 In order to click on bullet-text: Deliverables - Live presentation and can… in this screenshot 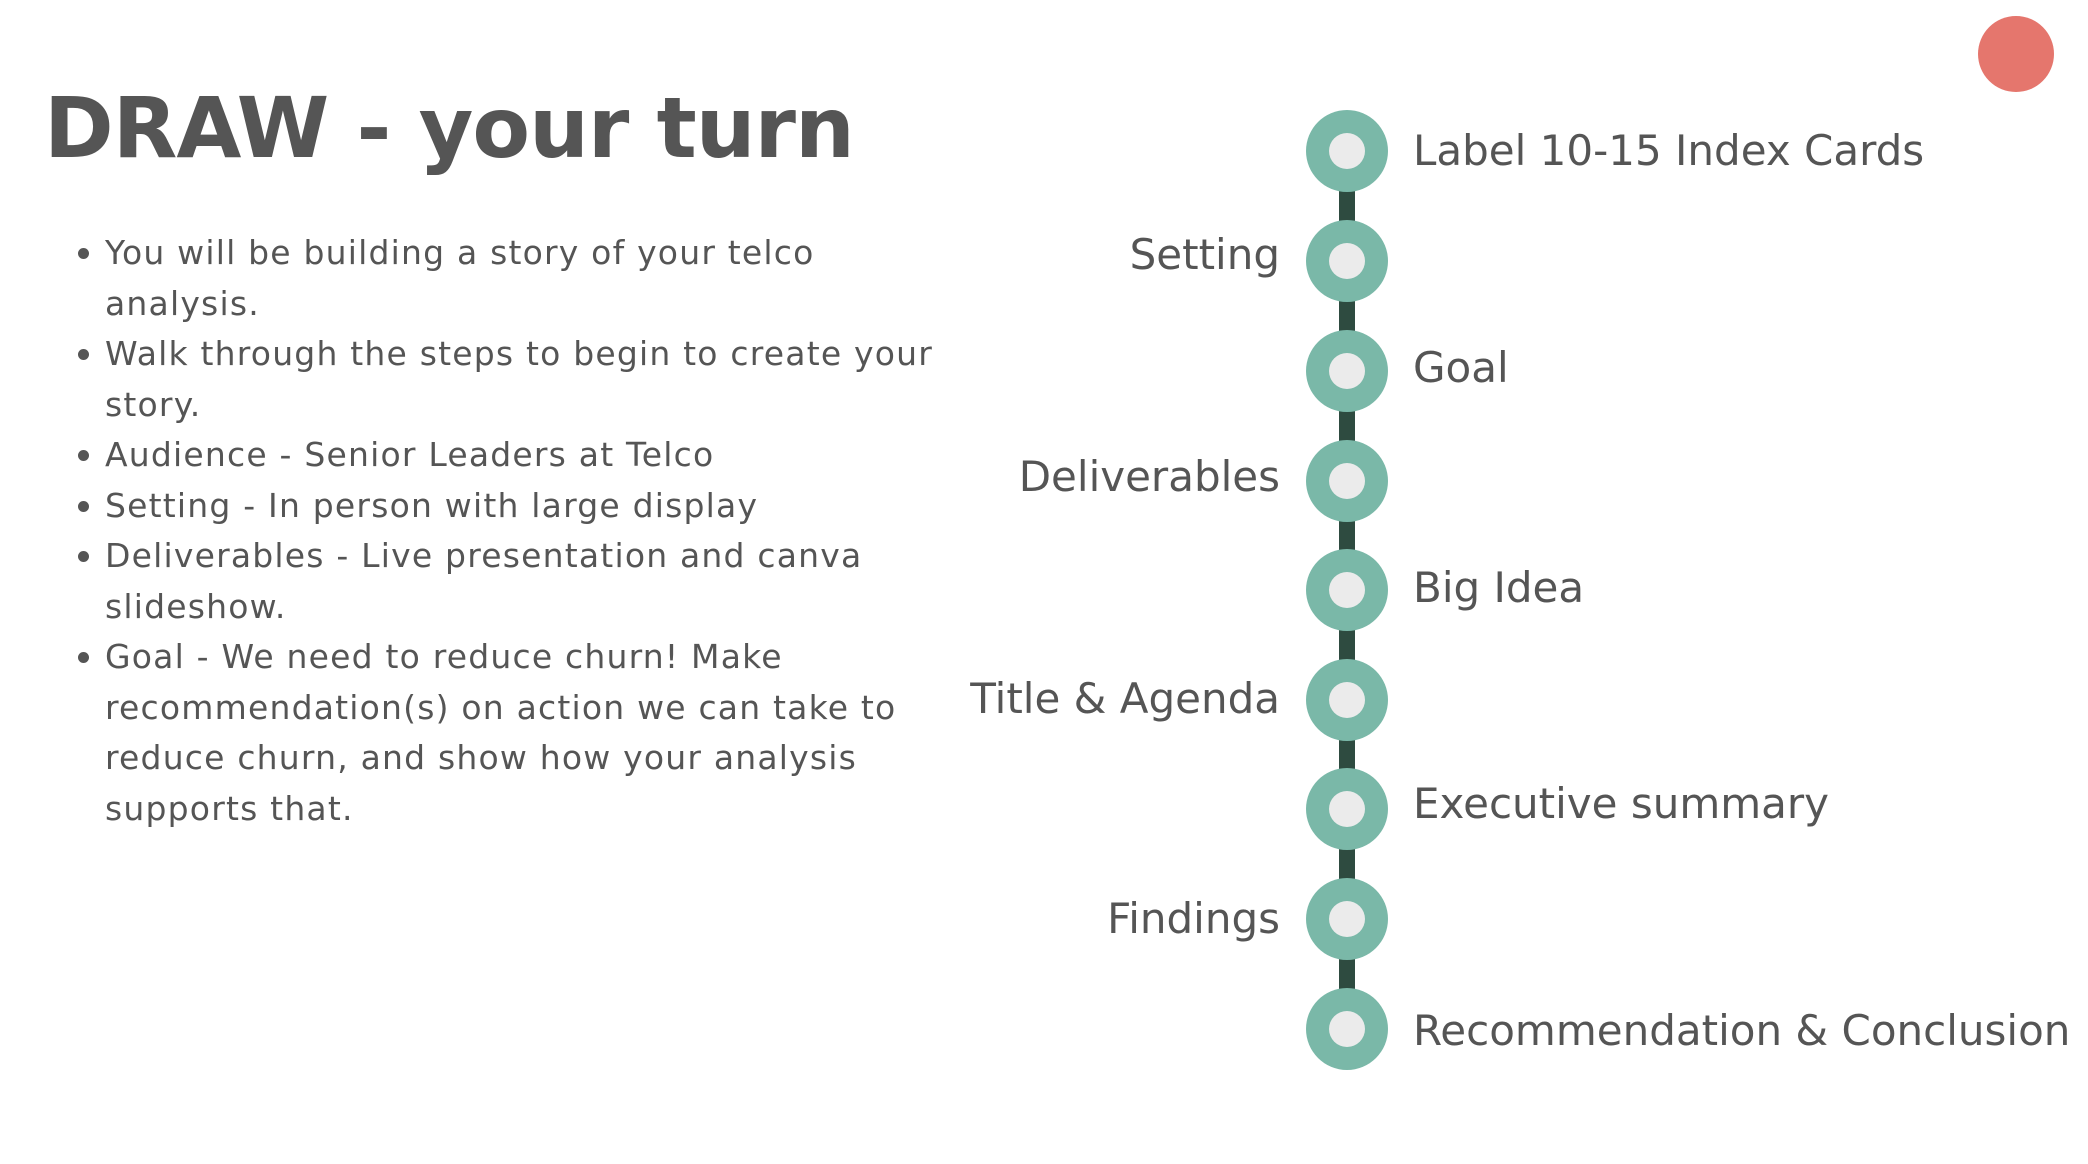, I will do `click(484, 581)`.